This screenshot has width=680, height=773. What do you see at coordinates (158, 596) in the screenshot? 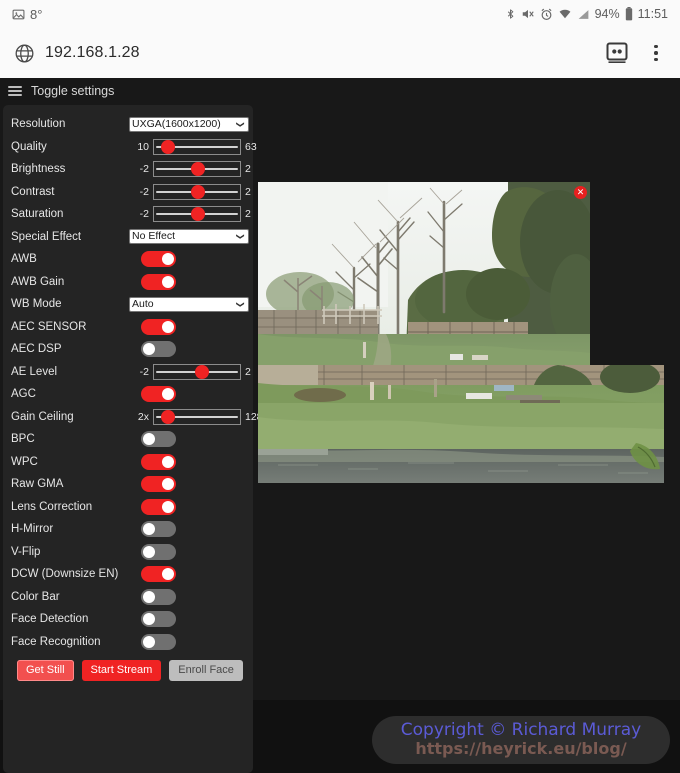
I see `toggle-color-bar` at bounding box center [158, 596].